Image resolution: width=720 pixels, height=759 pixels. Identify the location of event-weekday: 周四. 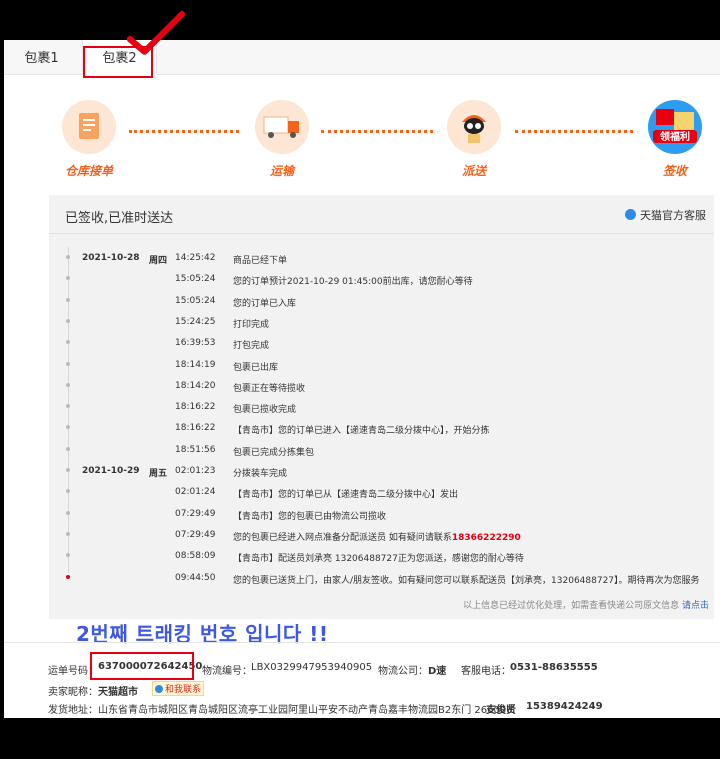
(158, 261).